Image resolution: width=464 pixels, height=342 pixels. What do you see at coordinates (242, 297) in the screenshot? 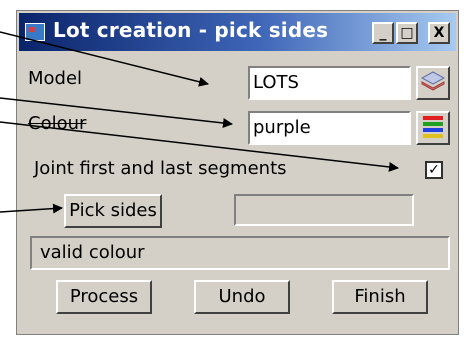
I see `undo-button: Undo` at bounding box center [242, 297].